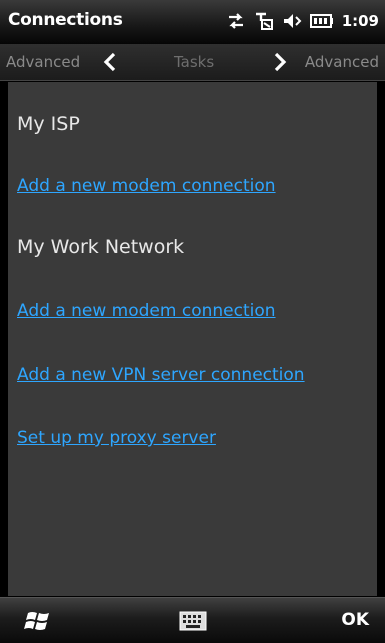  Describe the element at coordinates (101, 247) in the screenshot. I see `group-header-work-network: My Work Network` at that location.